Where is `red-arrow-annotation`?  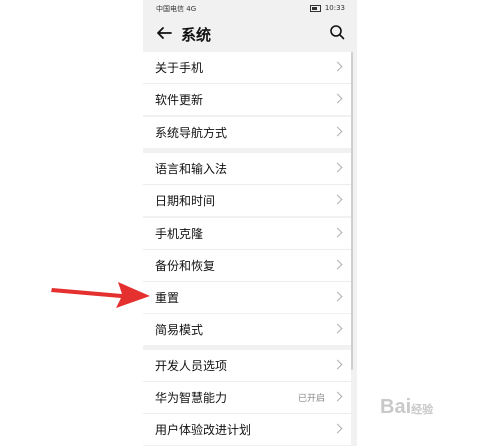
red-arrow-annotation is located at coordinates (100, 295).